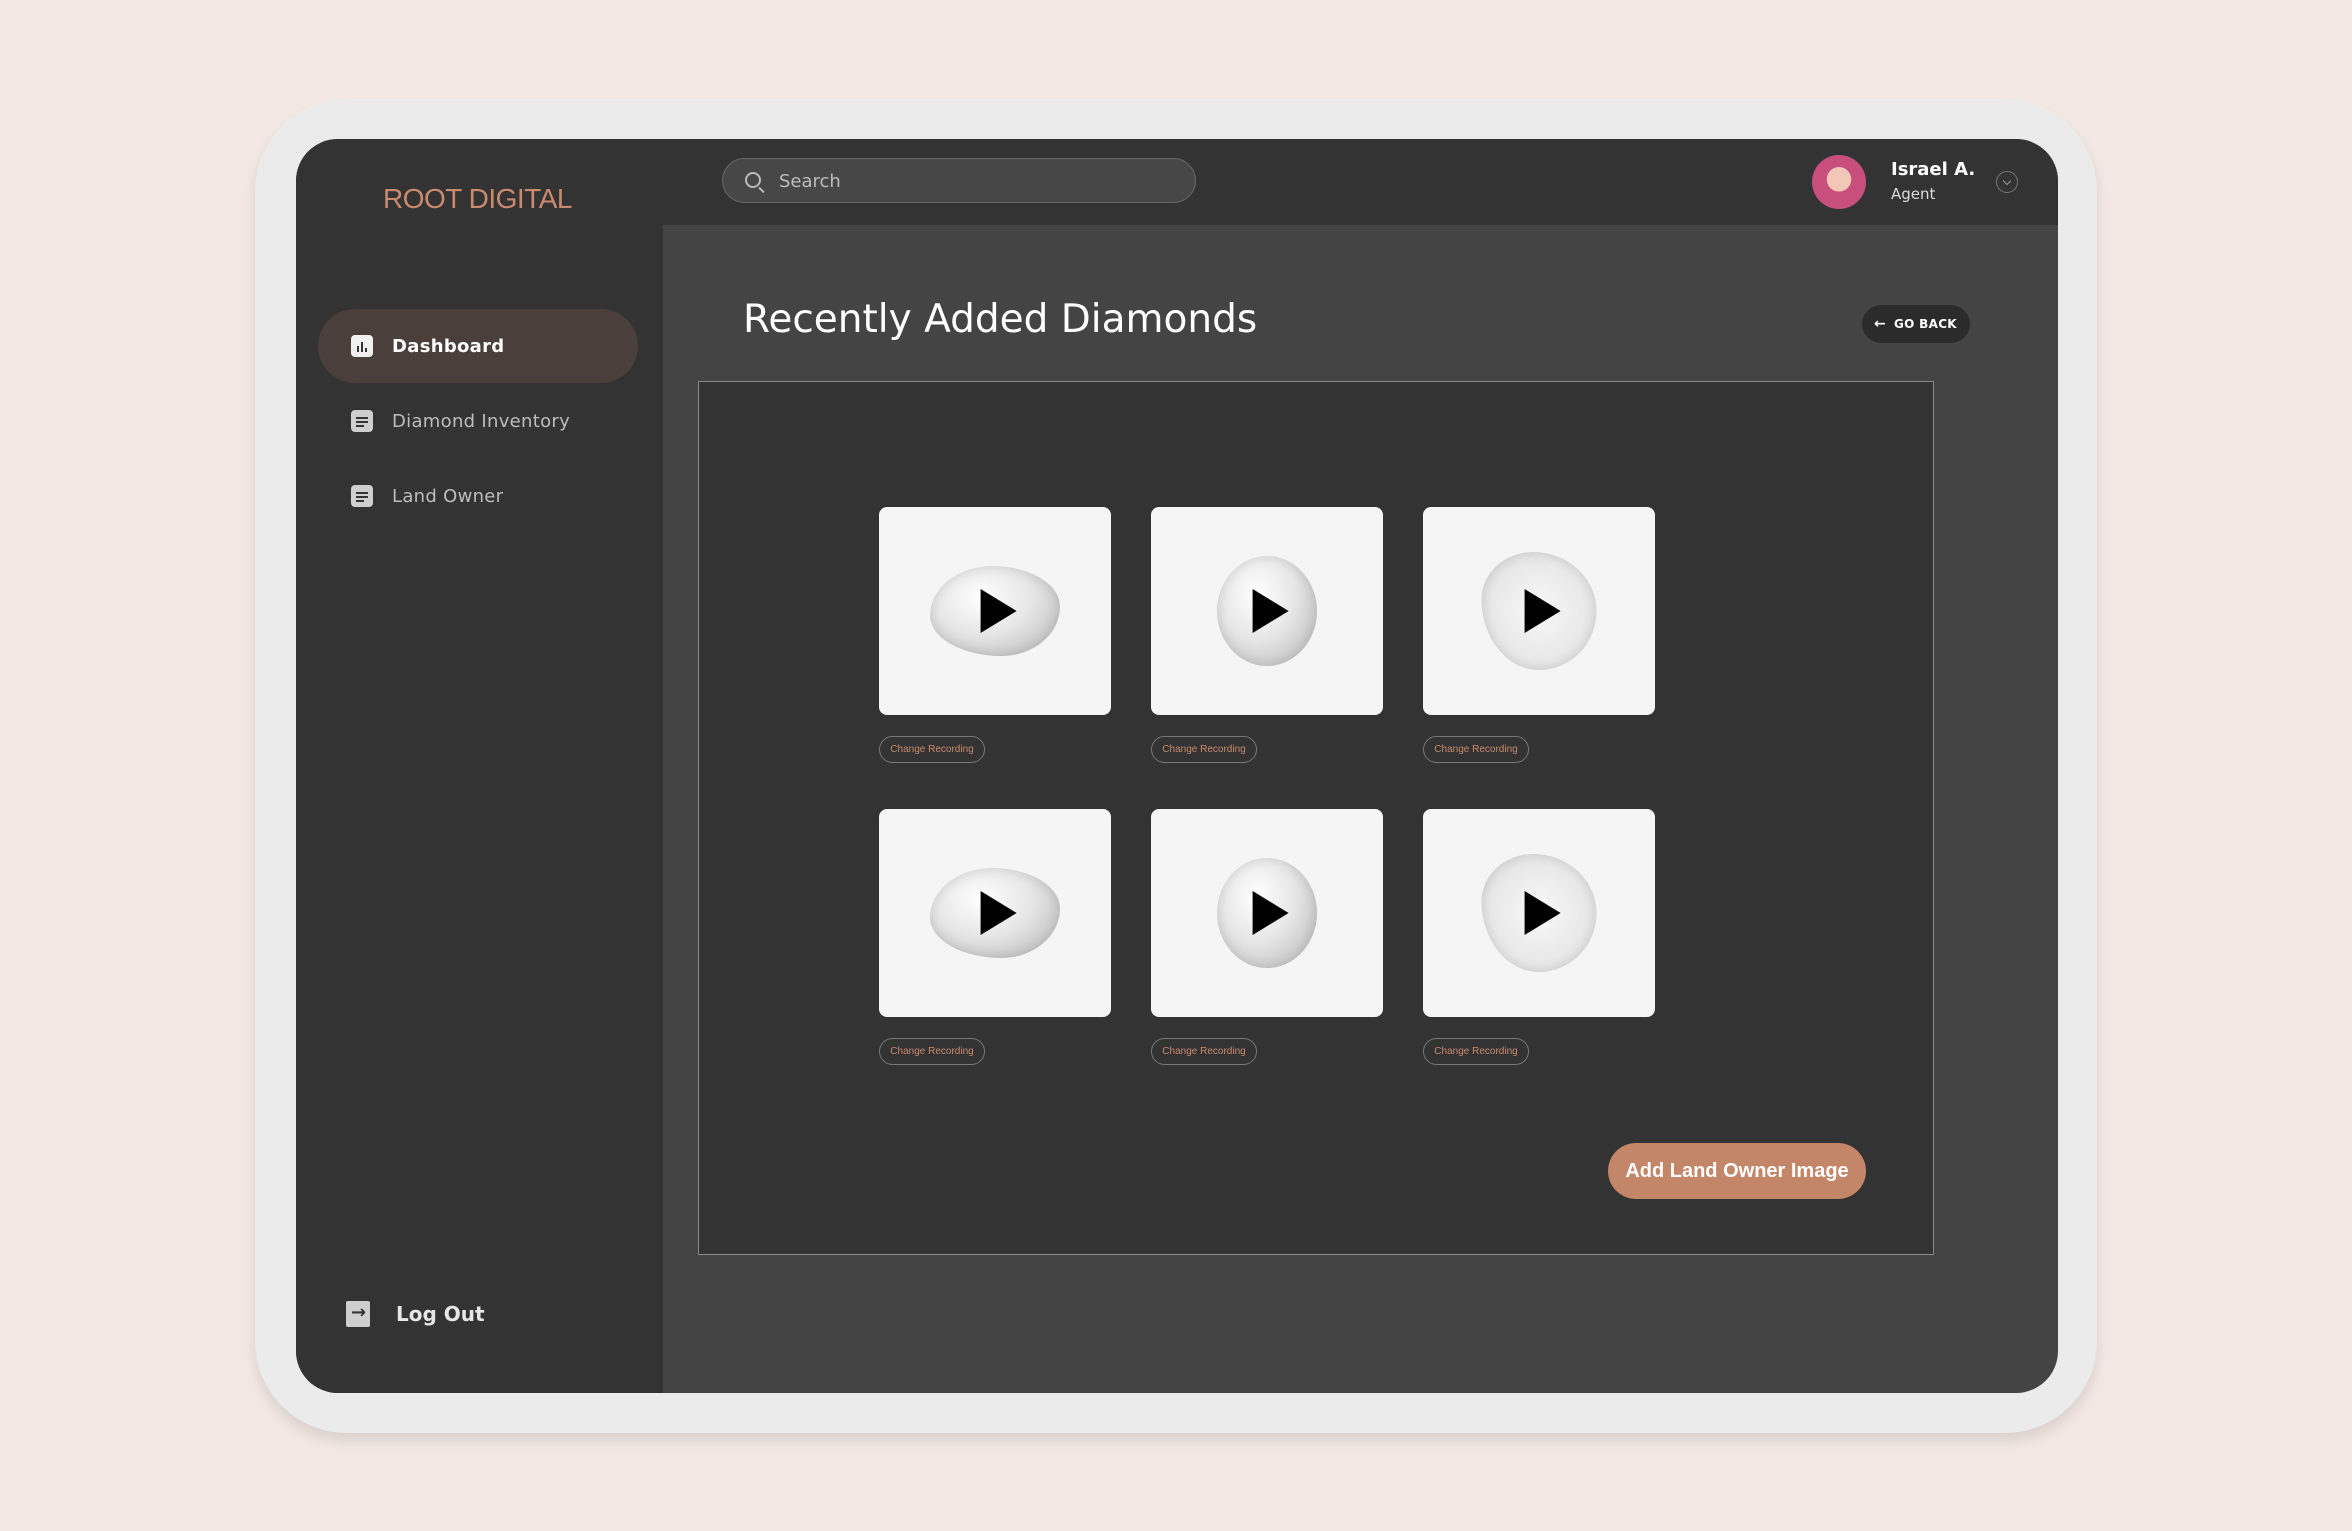 This screenshot has height=1531, width=2352. Describe the element at coordinates (2007, 182) in the screenshot. I see `chevron-down-icon` at that location.